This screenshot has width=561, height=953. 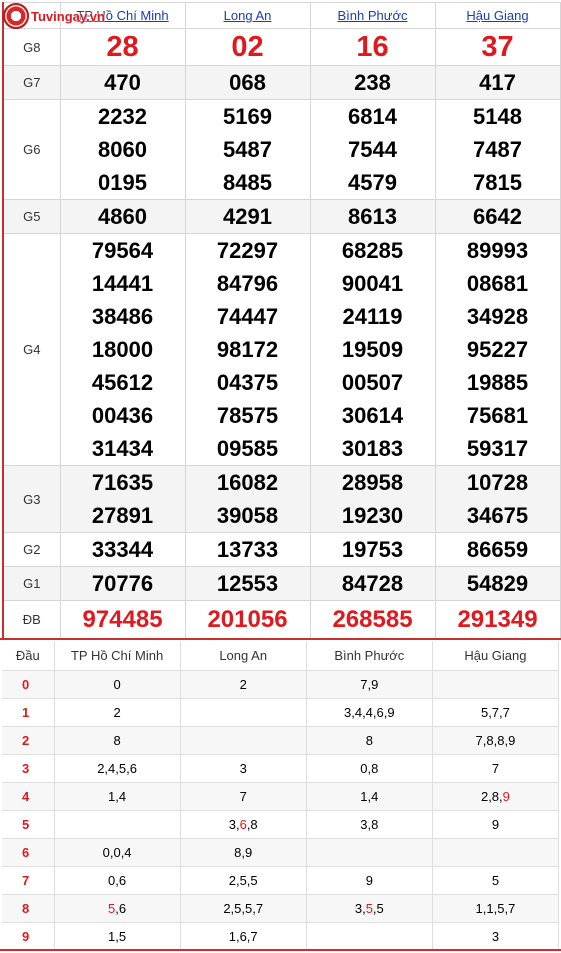 What do you see at coordinates (247, 415) in the screenshot?
I see `prize-number: 78575` at bounding box center [247, 415].